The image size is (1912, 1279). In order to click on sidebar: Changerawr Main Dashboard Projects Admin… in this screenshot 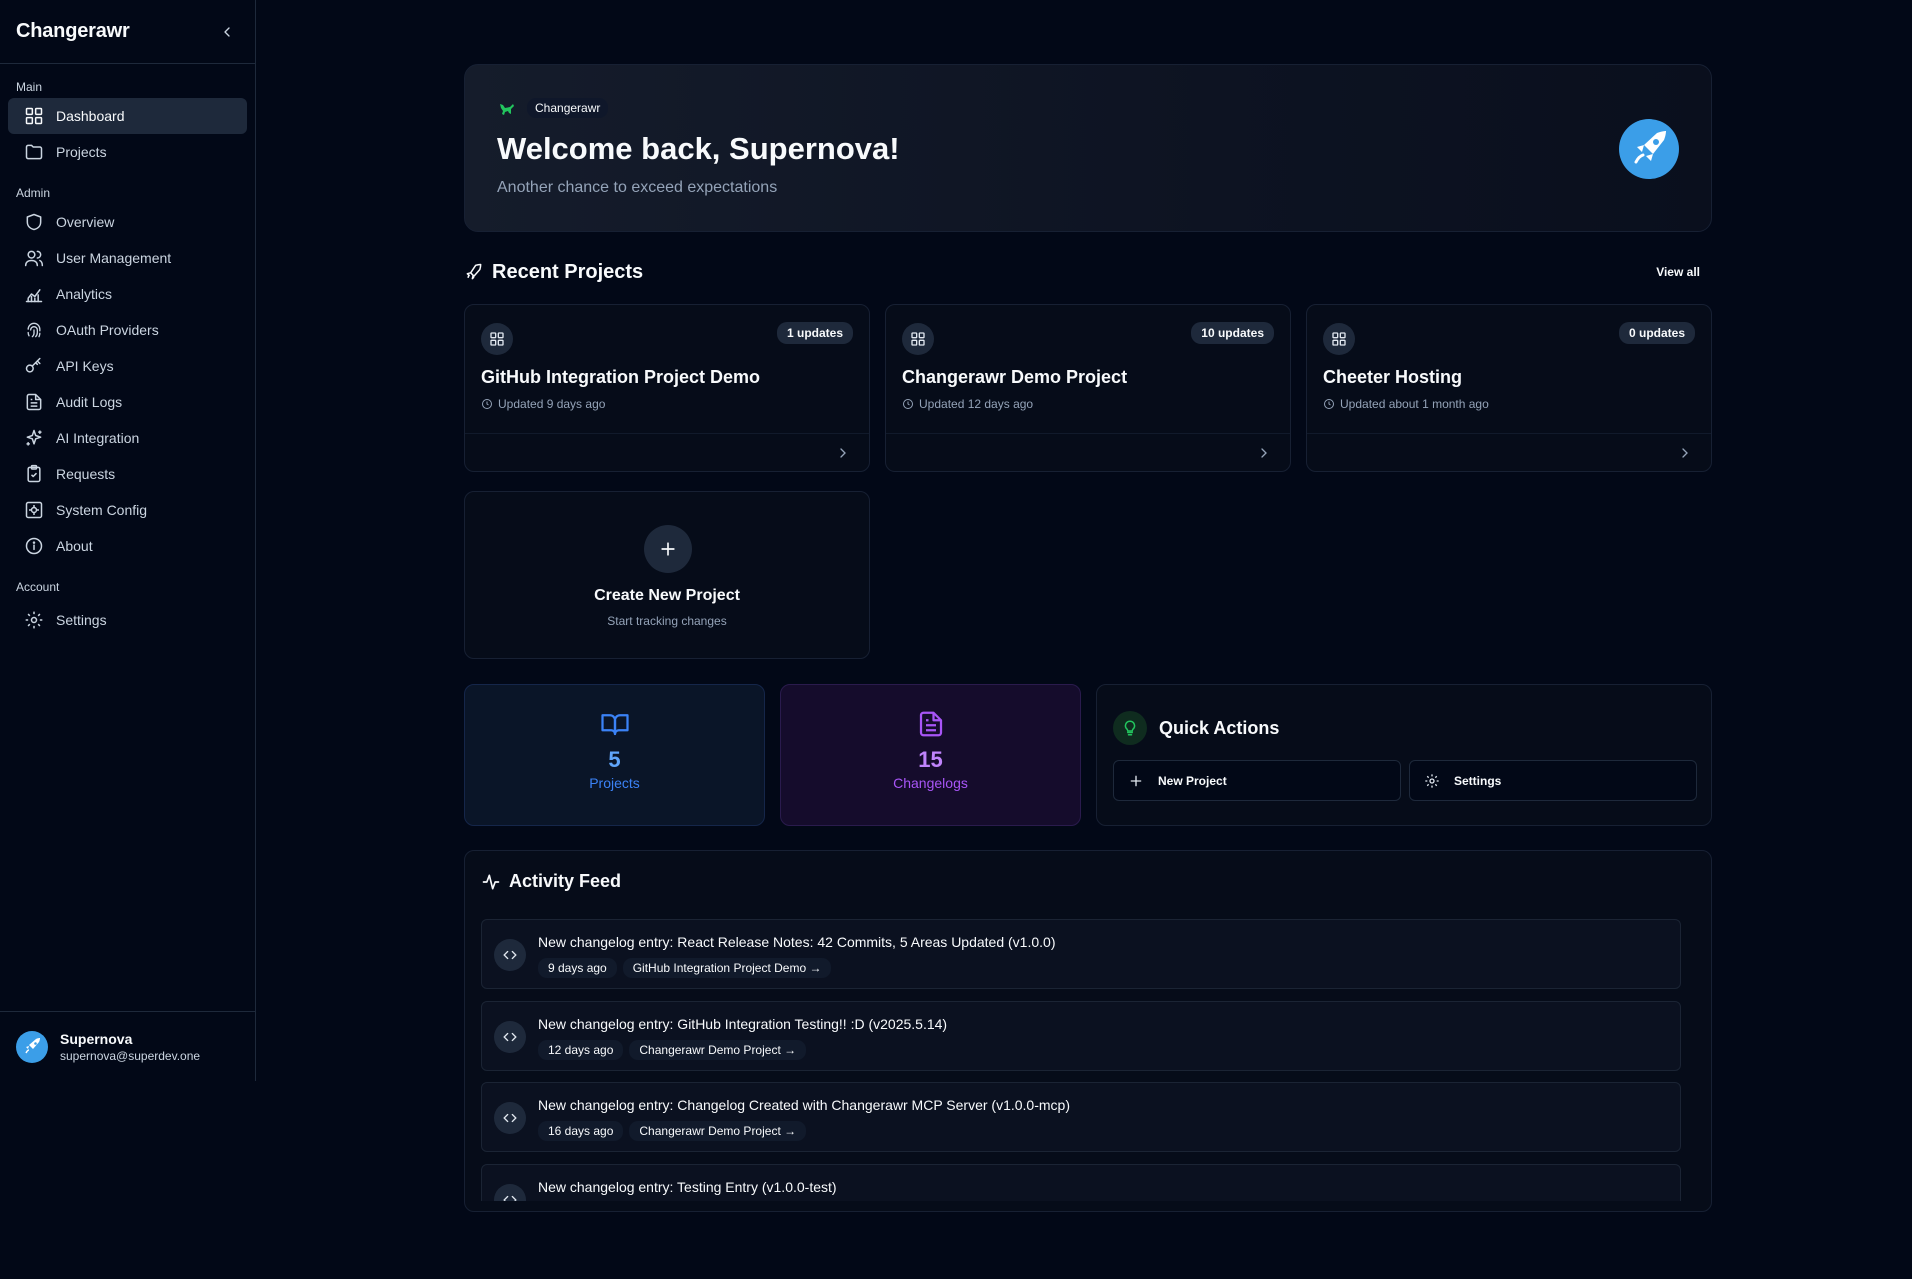, I will do `click(128, 540)`.